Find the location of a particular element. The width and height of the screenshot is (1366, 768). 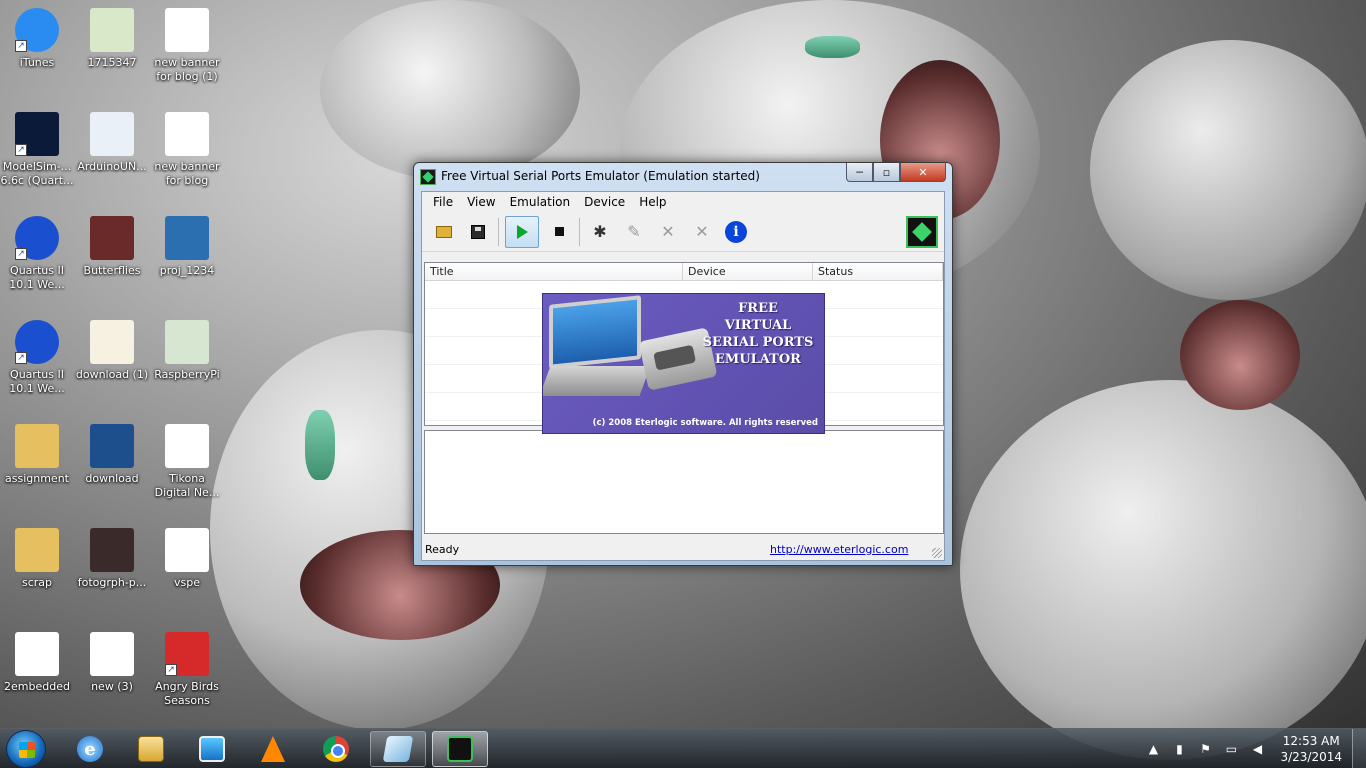

stop-icon is located at coordinates (559, 231).